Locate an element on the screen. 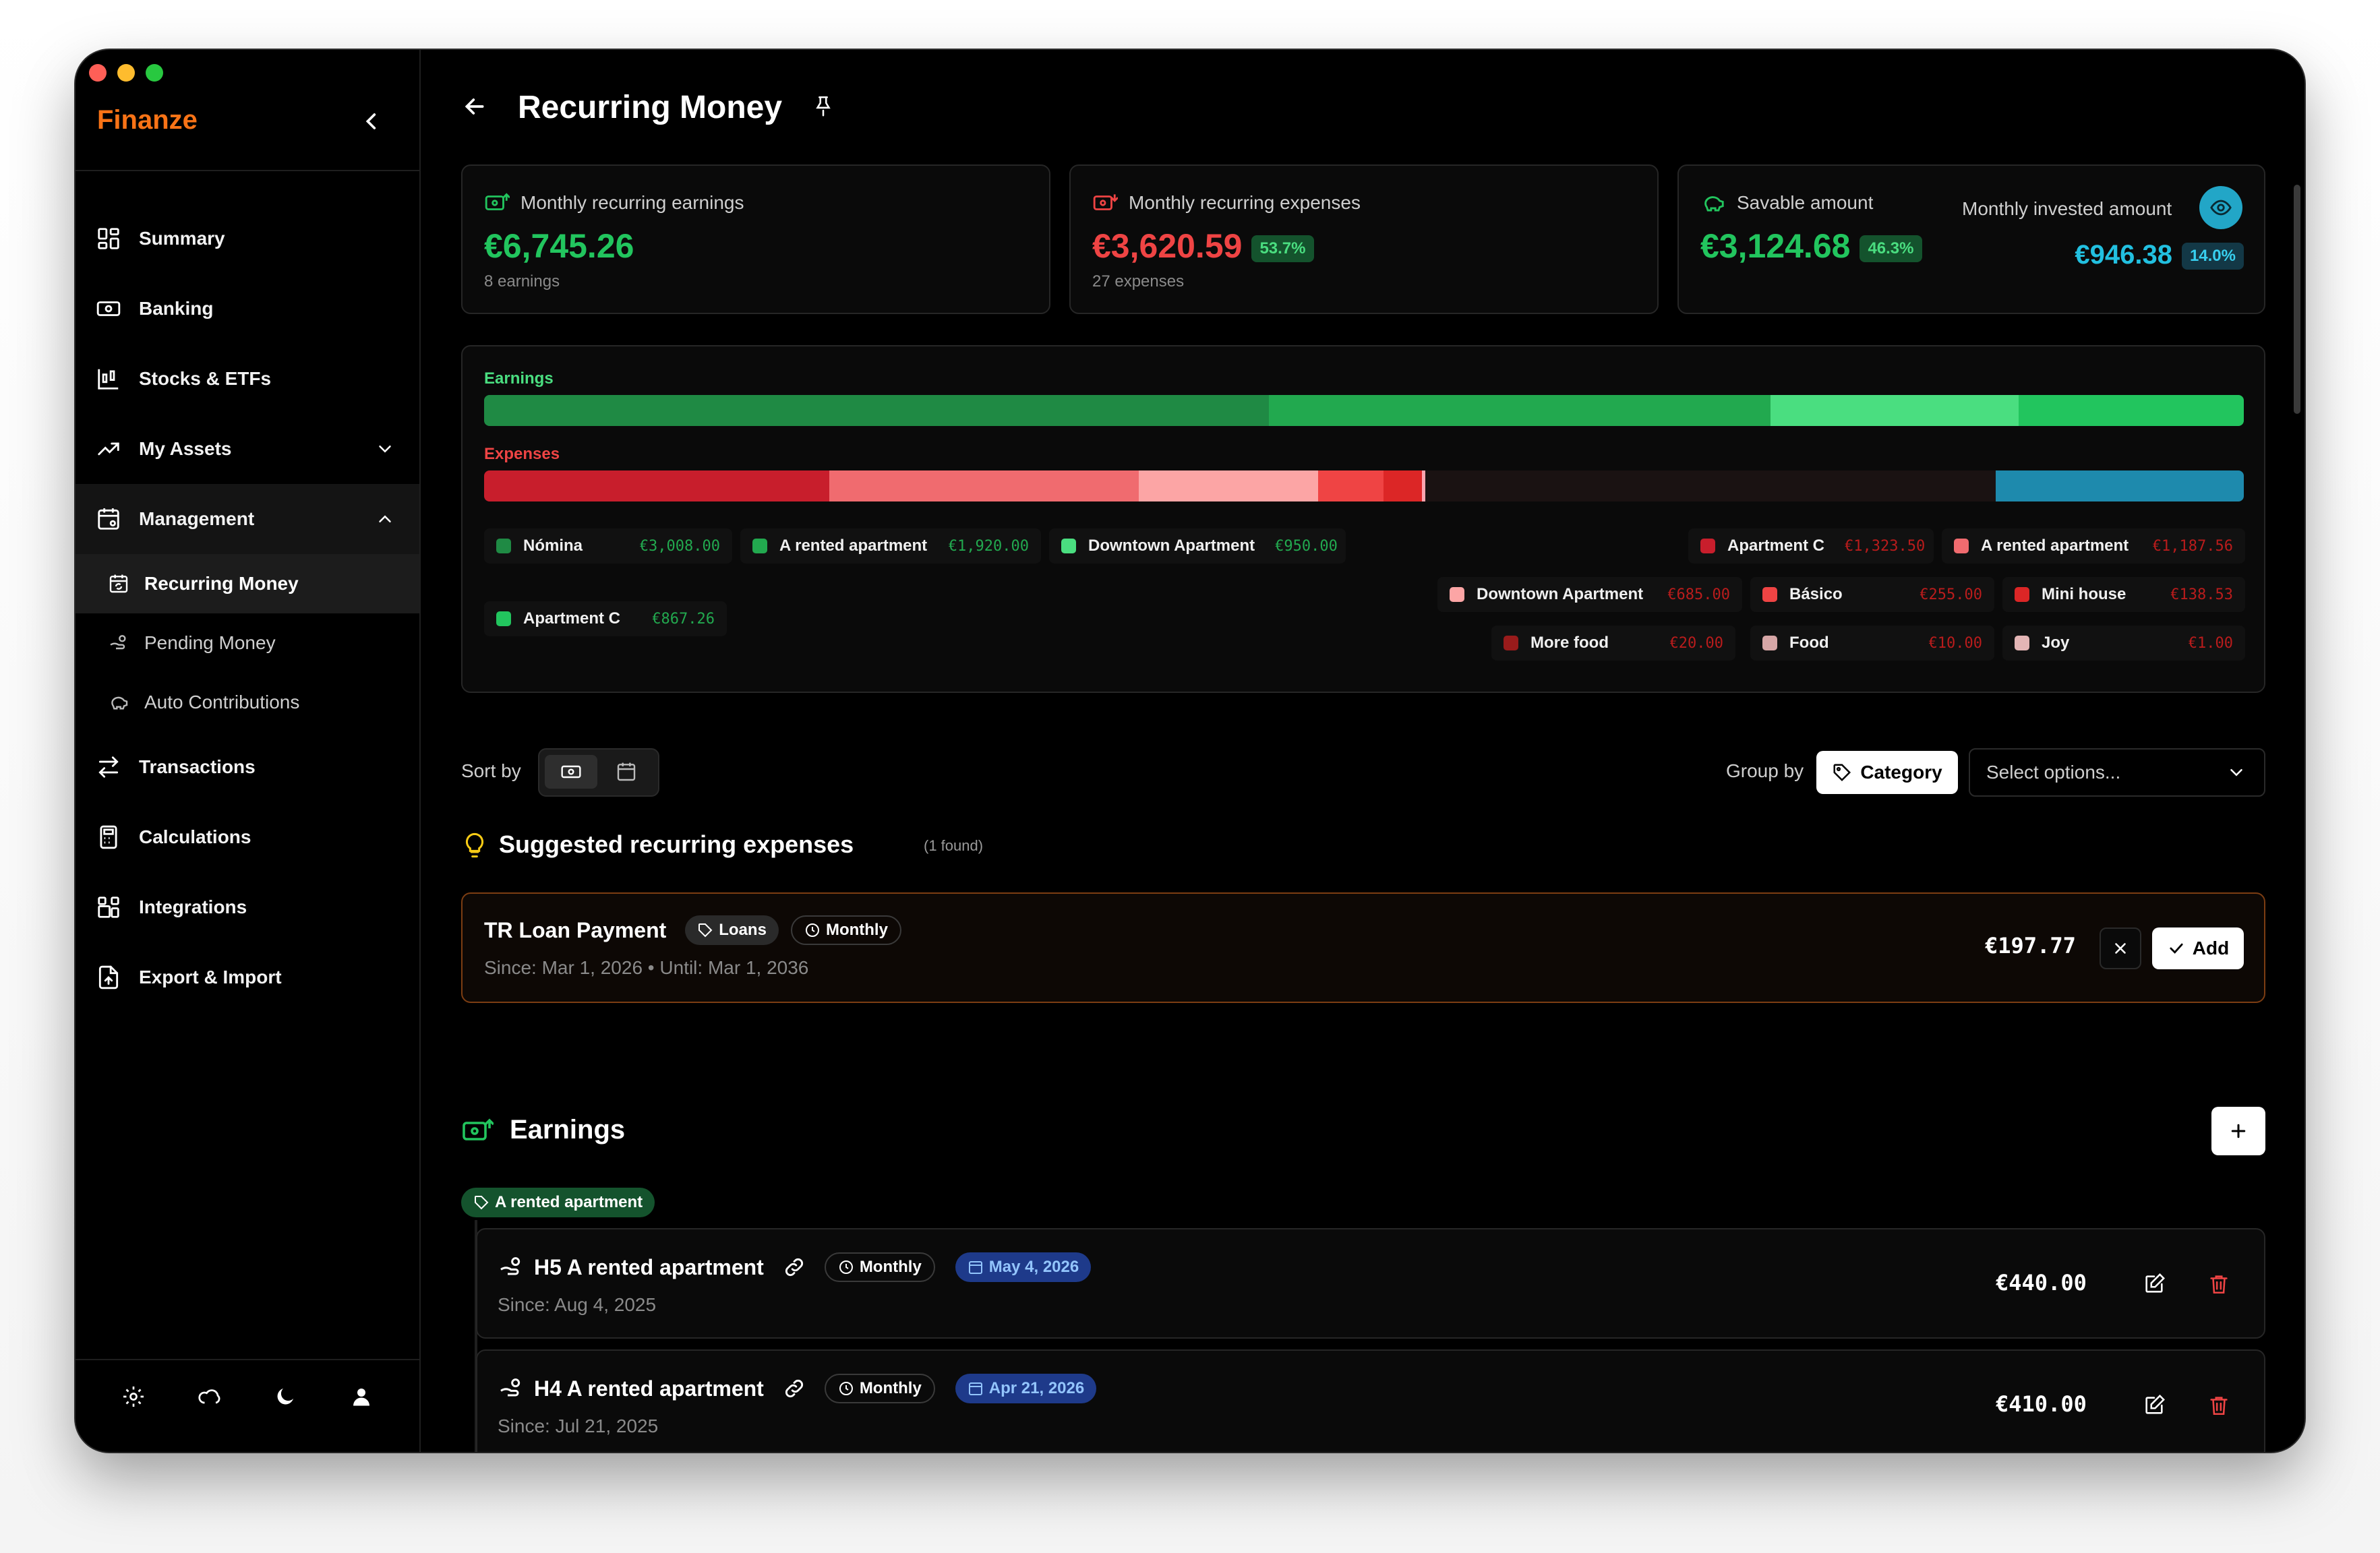 Image resolution: width=2380 pixels, height=1553 pixels. sidebar-subitem-auto-contributions: Auto Contributions is located at coordinates (248, 702).